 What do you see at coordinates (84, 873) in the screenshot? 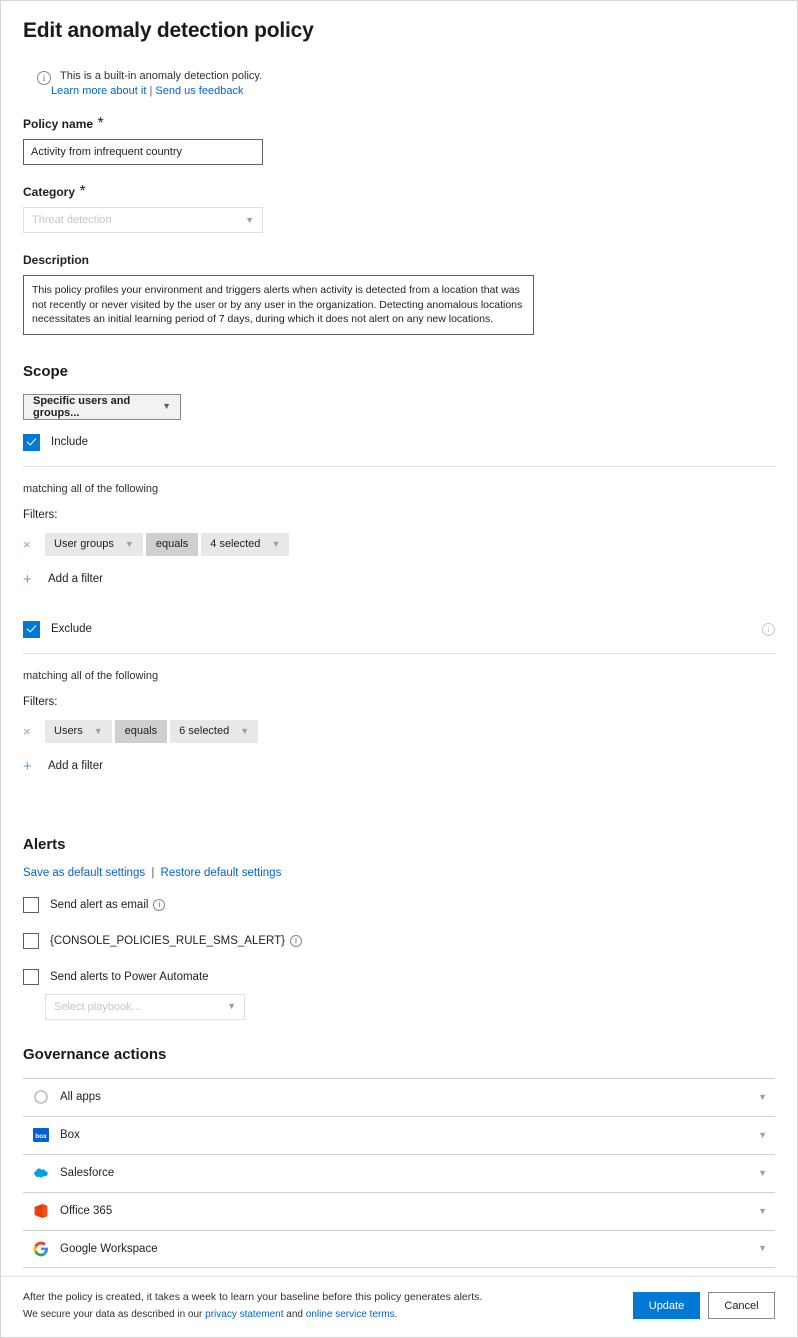
I see `save-default-settings-link: Save as default settings` at bounding box center [84, 873].